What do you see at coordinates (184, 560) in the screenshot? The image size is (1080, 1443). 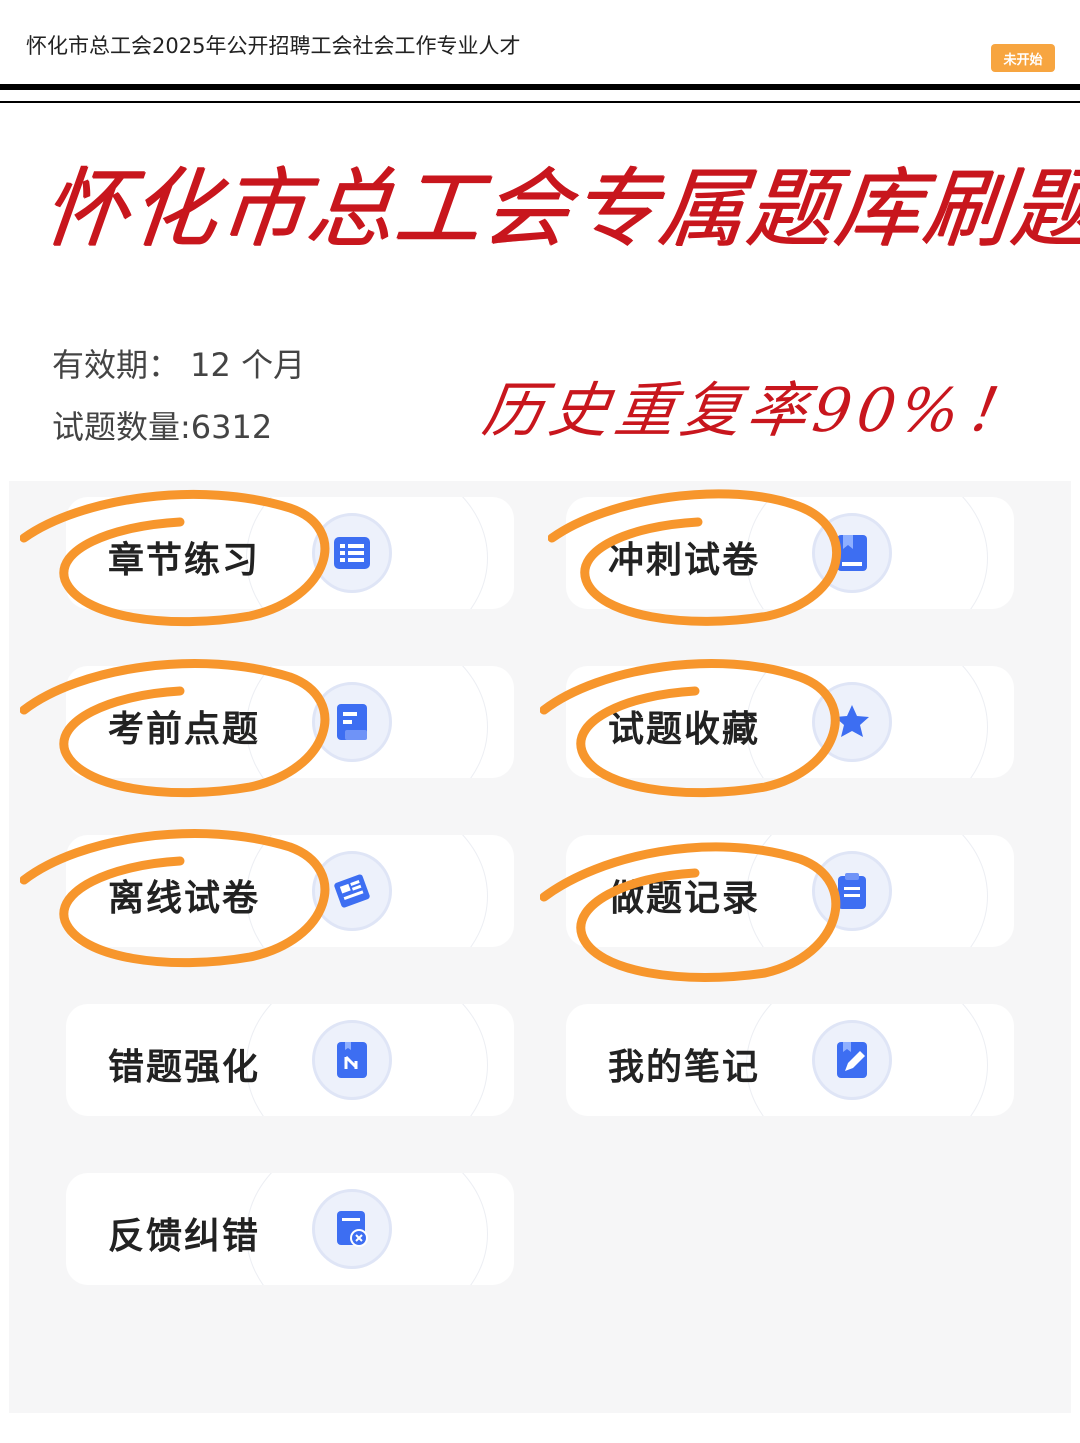 I see `menu-item-label: 章节练习` at bounding box center [184, 560].